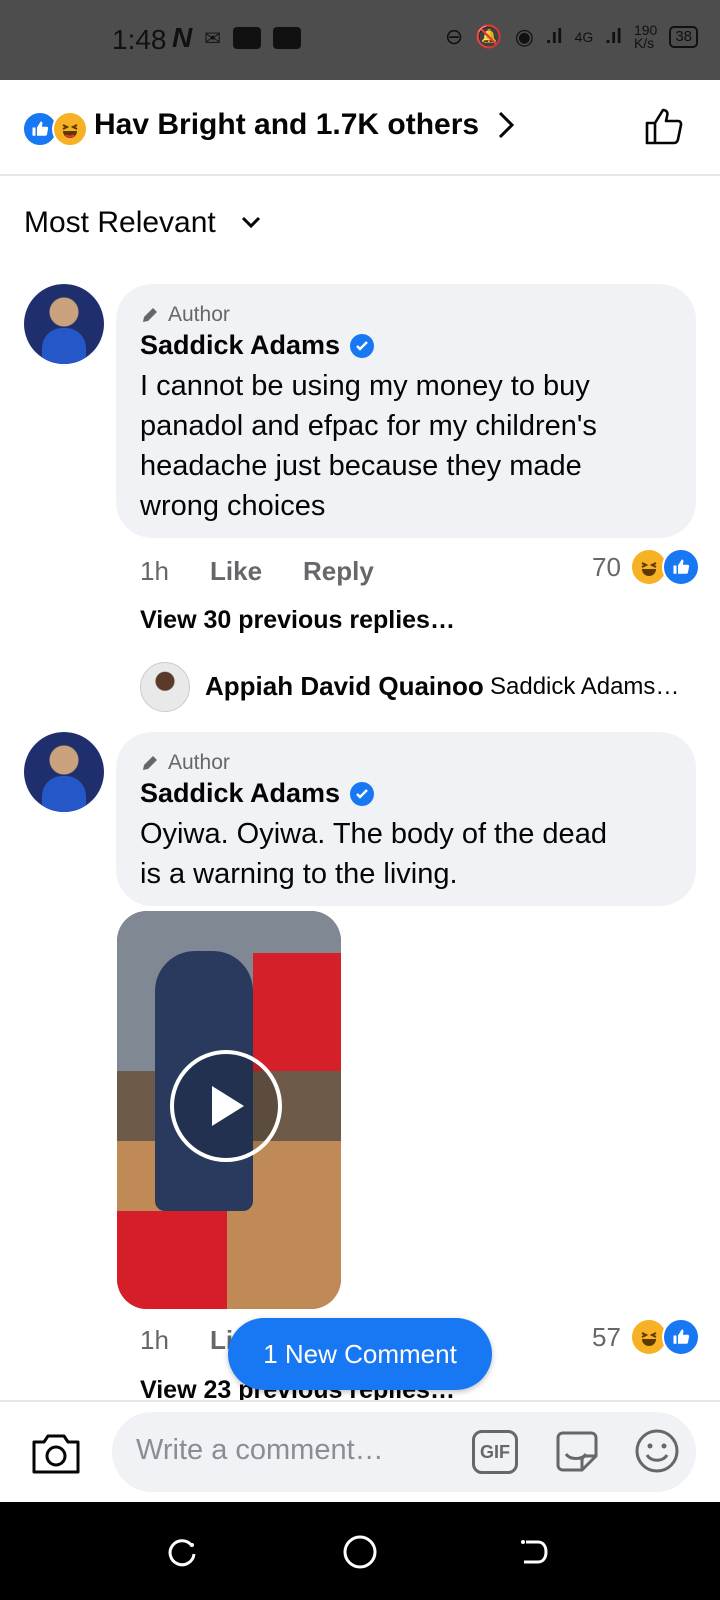  I want to click on network-type: 4G, so click(584, 37).